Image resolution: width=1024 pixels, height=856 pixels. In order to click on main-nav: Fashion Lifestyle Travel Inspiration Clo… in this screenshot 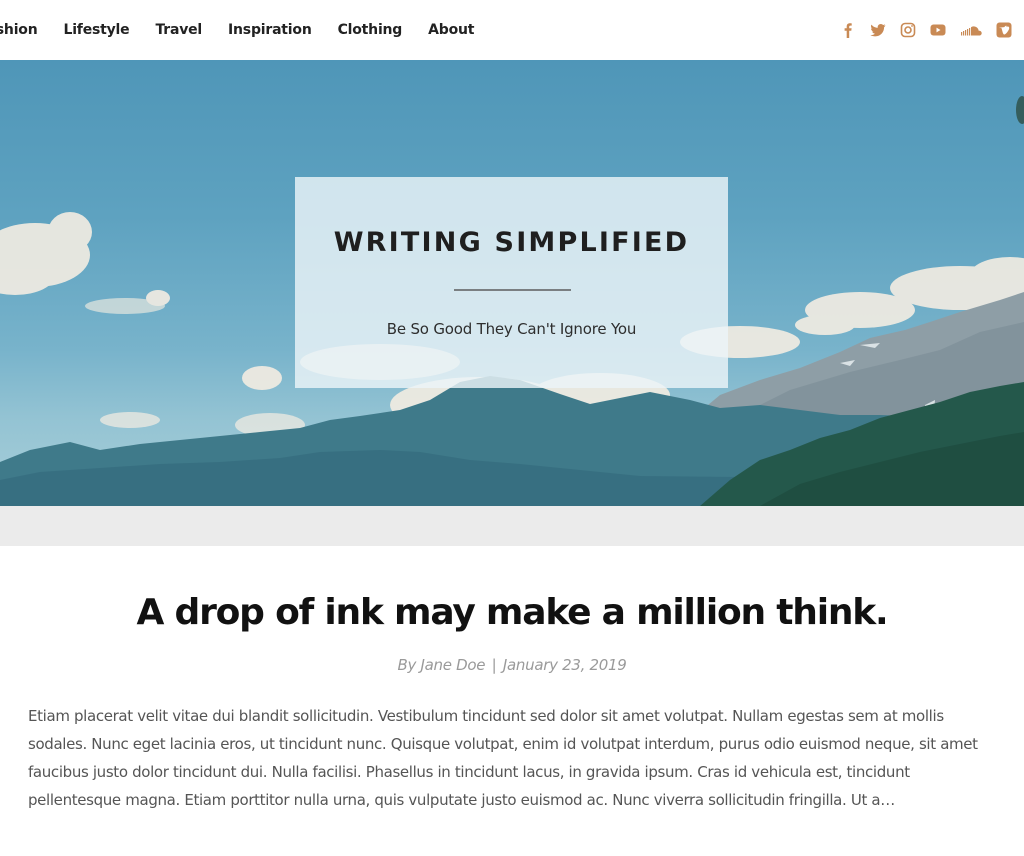, I will do `click(250, 30)`.